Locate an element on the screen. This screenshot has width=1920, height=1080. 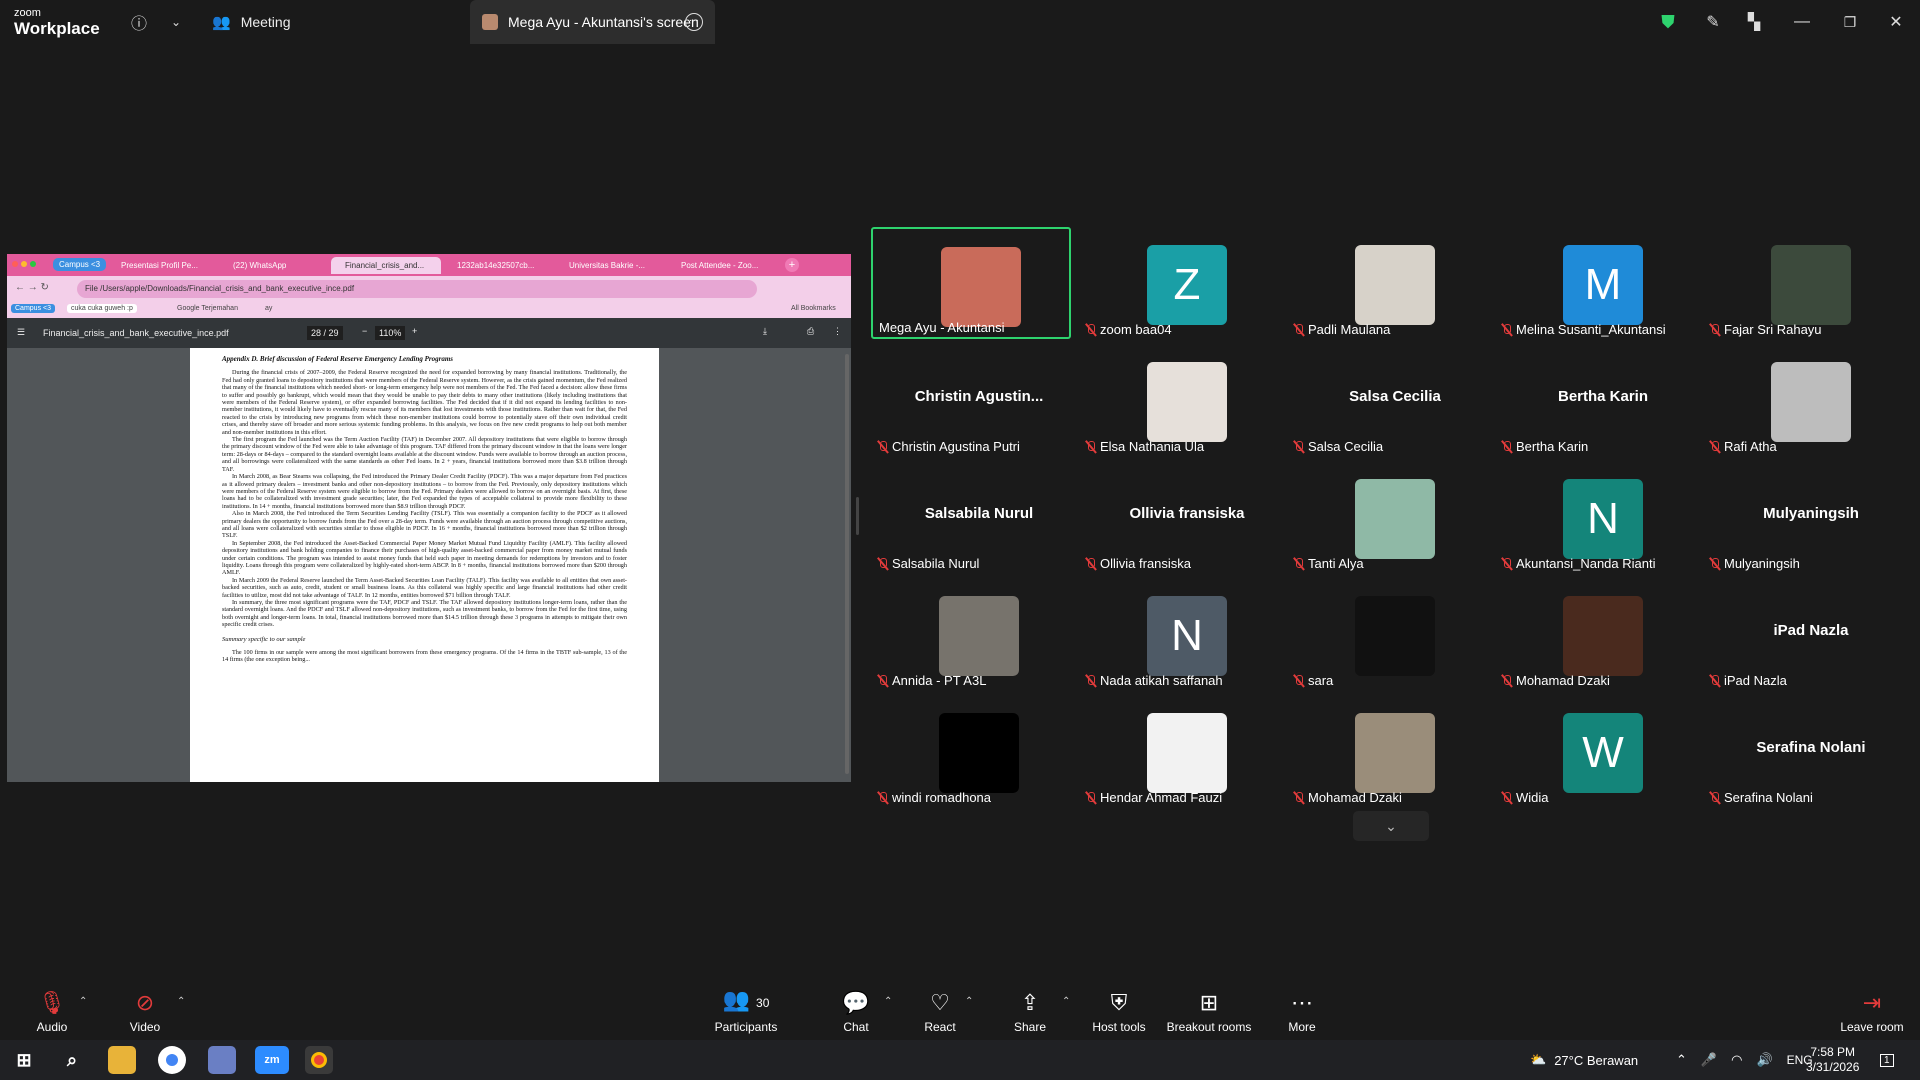
windows-start-icon: ⊞ is located at coordinates (24, 1060).